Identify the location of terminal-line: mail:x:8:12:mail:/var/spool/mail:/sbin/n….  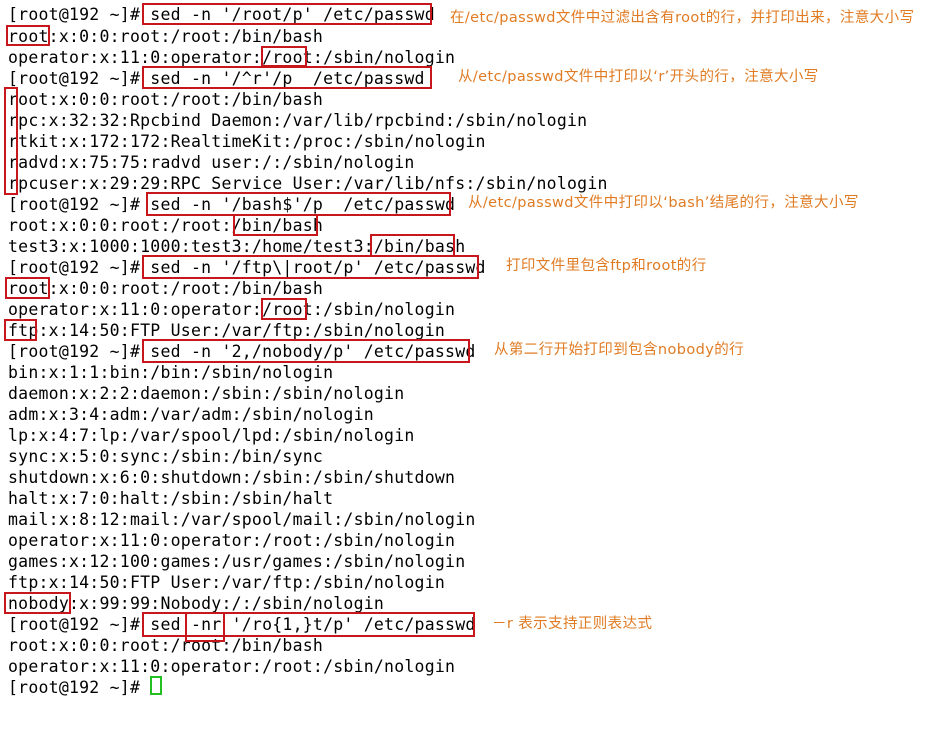
(242, 519).